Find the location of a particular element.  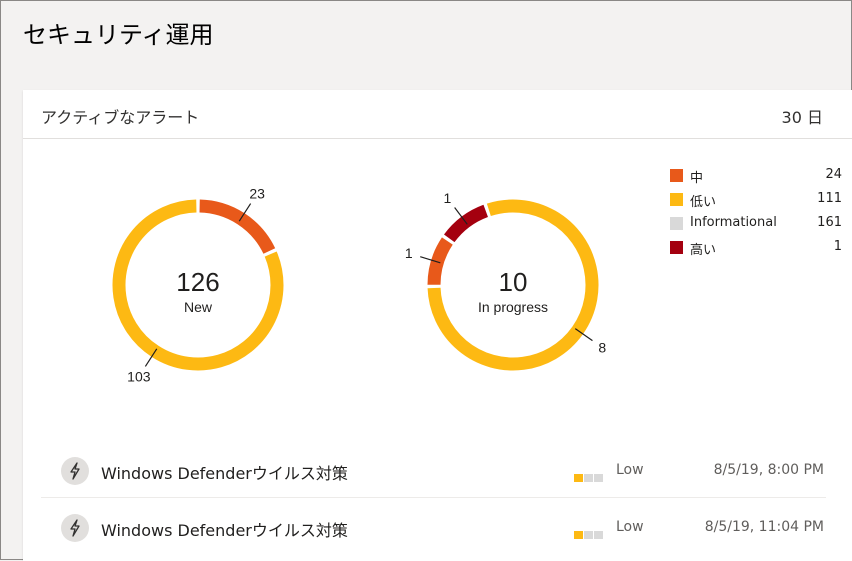

legend-count: 111 is located at coordinates (829, 198).